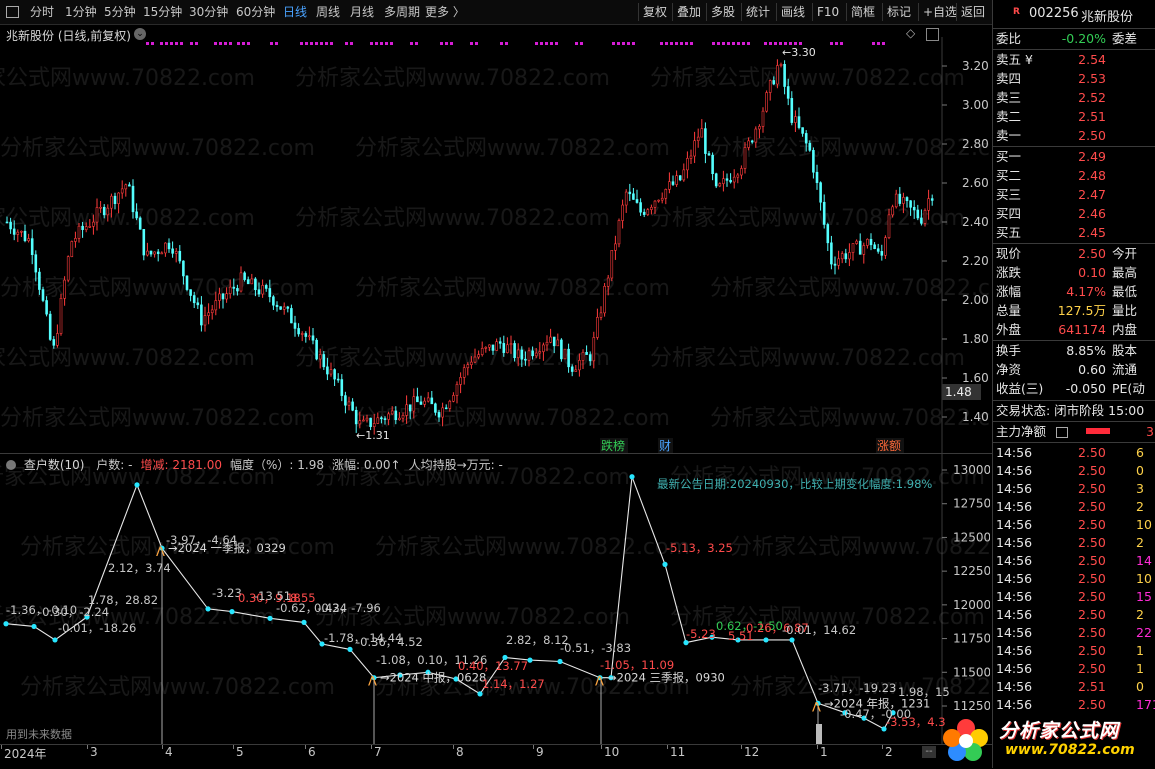  I want to click on toolbar-button: 复权, so click(654, 12).